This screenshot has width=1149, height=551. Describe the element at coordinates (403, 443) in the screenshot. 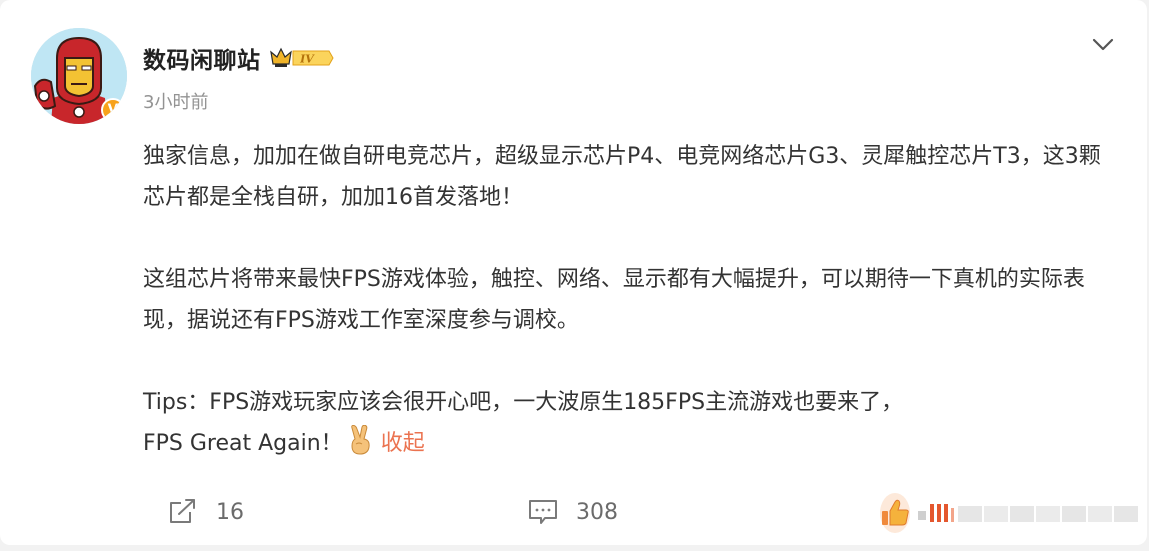

I see `collapse-link: 收起` at that location.